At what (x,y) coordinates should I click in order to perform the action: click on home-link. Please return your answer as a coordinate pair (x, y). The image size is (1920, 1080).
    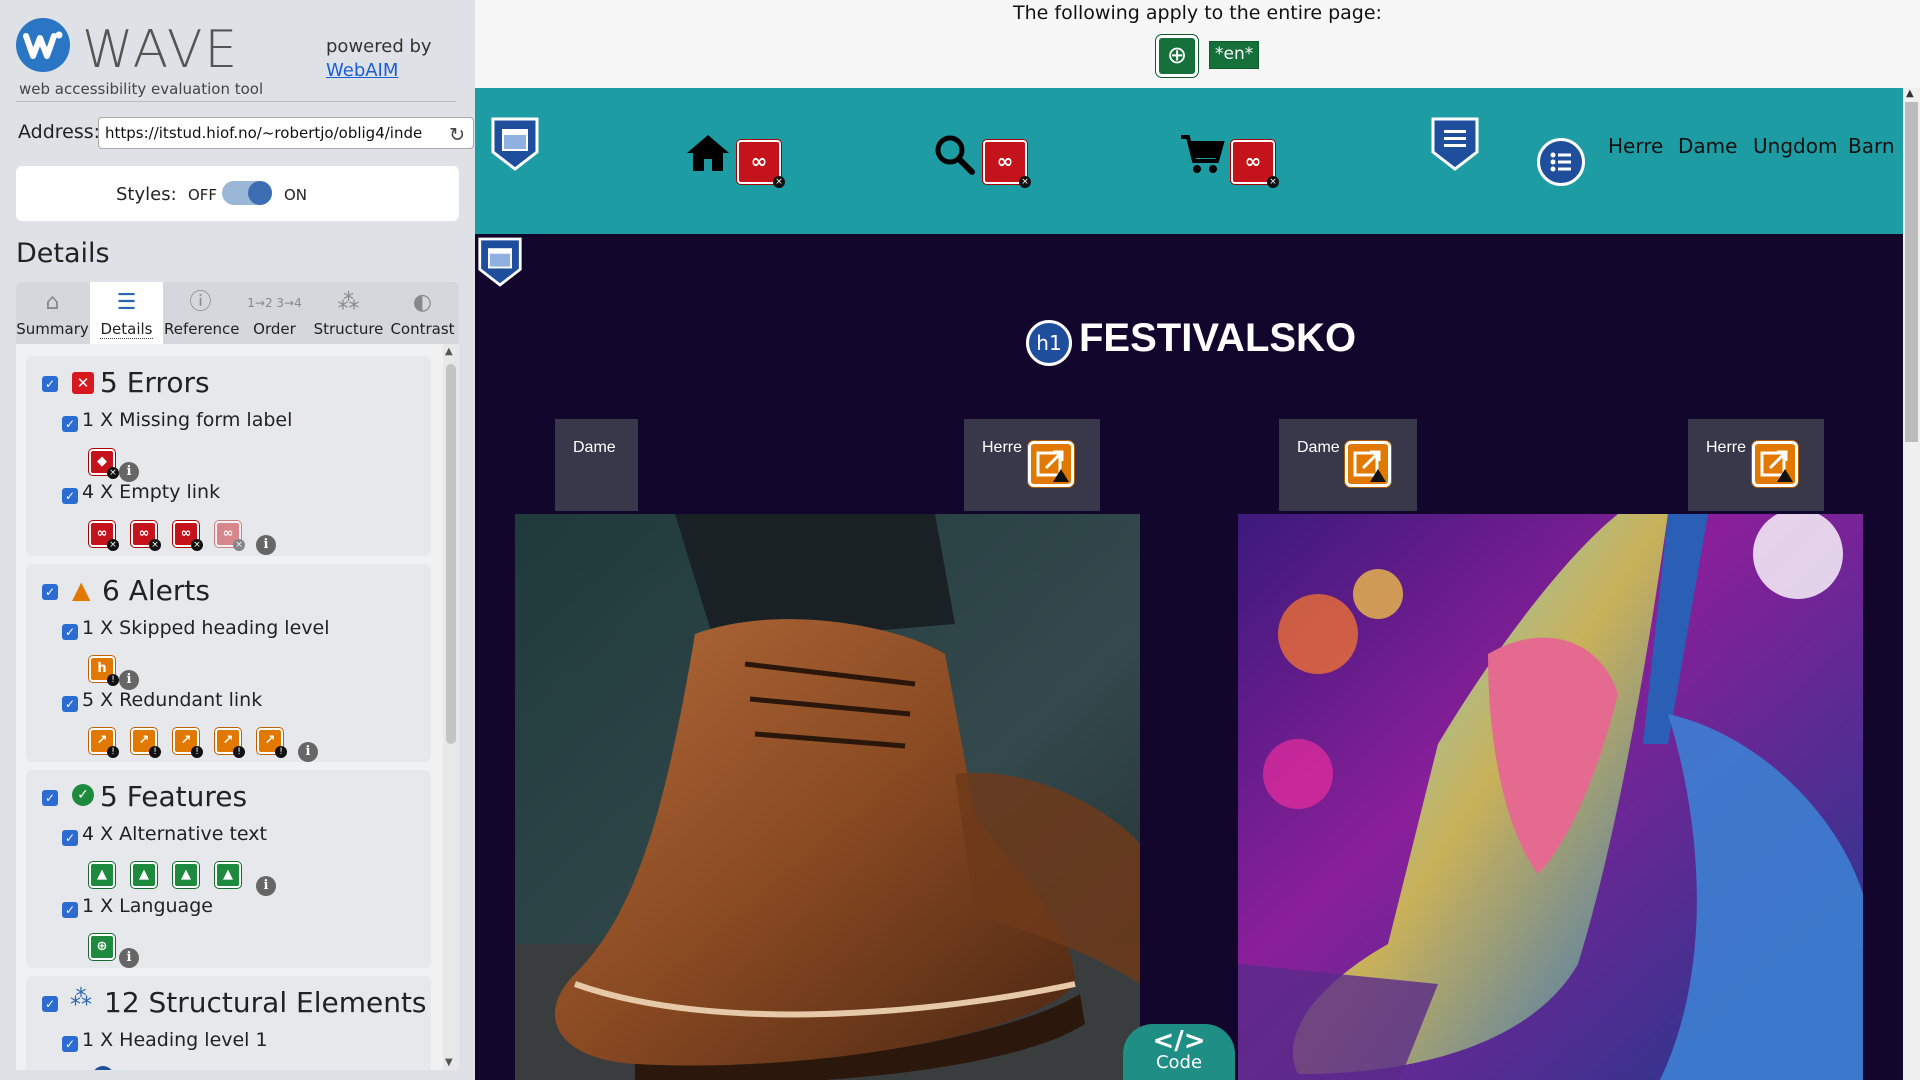
    Looking at the image, I should click on (708, 155).